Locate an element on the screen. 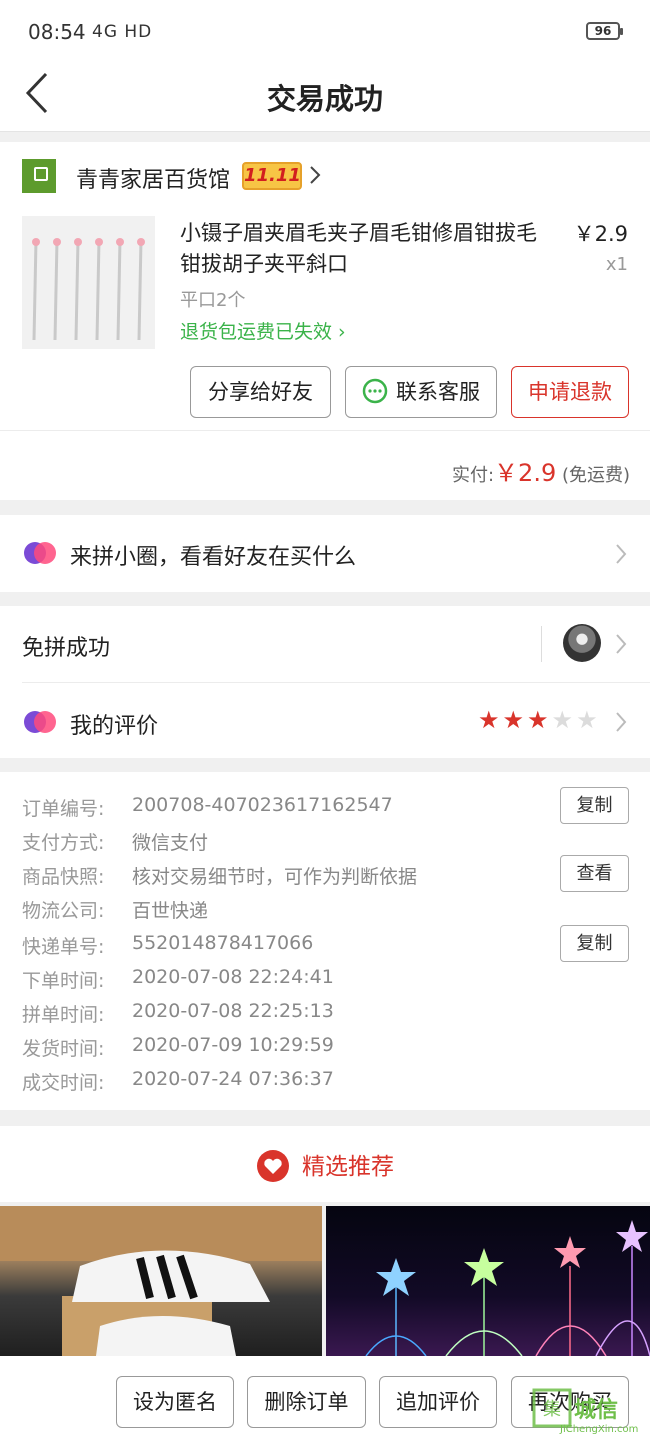 The width and height of the screenshot is (650, 1444). status-bar: 08:54 4G HD 96 is located at coordinates (325, 31).